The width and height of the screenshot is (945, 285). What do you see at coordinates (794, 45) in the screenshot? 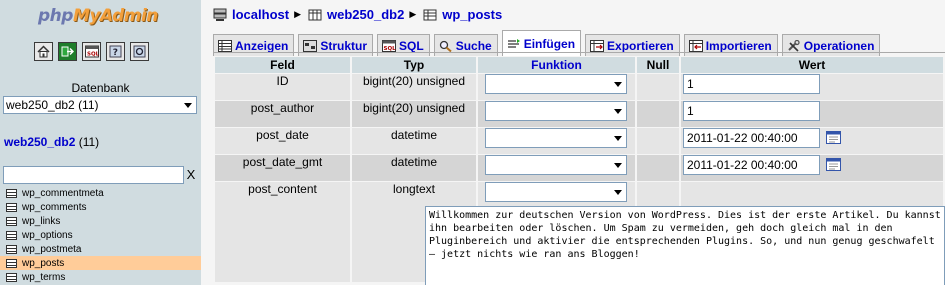
I see `operations-icon` at bounding box center [794, 45].